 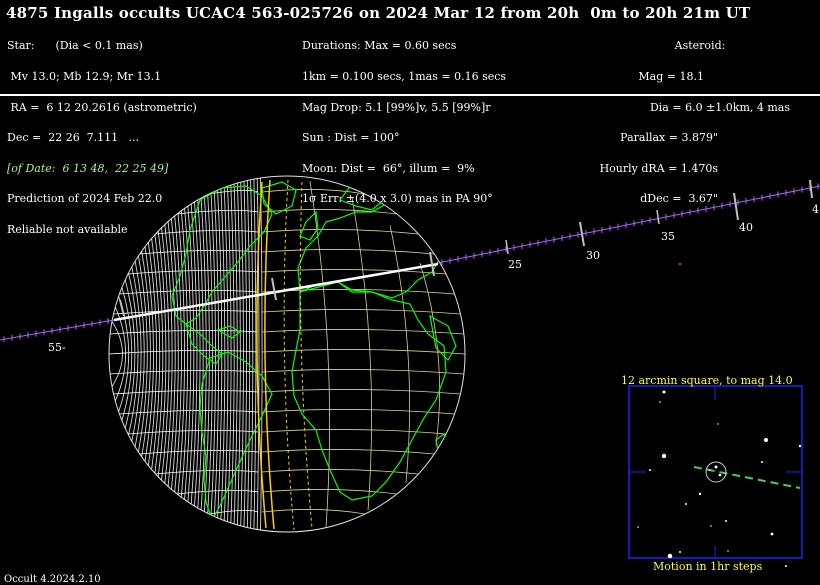 I want to click on event-line: Mag Drop: 5.1 [99%]v, 5.5 [99%]r, so click(x=396, y=107).